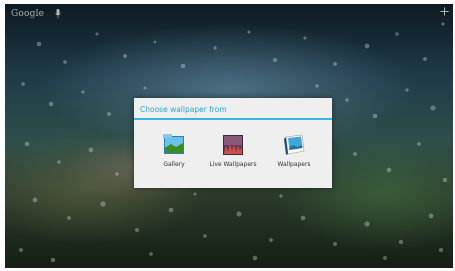  What do you see at coordinates (233, 164) in the screenshot?
I see `option-live-wallpapers-label: Live Wallpapers` at bounding box center [233, 164].